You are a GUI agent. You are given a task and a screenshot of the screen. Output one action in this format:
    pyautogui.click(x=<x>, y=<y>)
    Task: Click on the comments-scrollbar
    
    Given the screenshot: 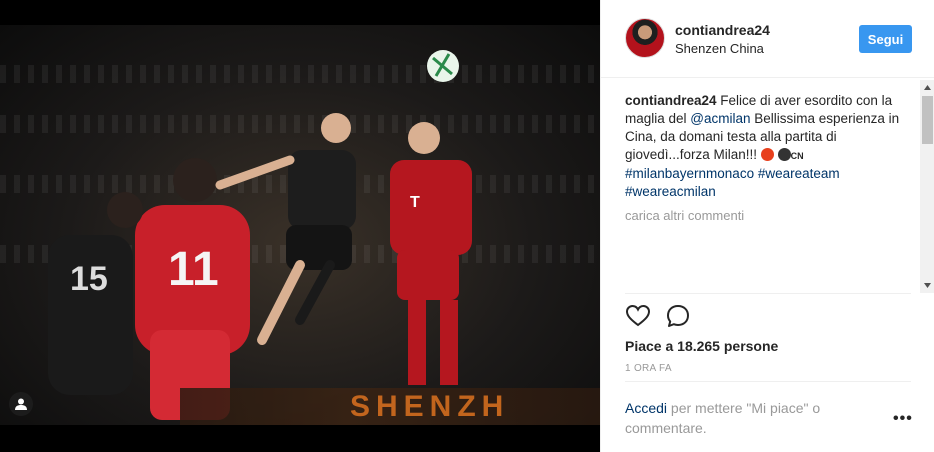 What is the action you would take?
    pyautogui.click(x=927, y=186)
    